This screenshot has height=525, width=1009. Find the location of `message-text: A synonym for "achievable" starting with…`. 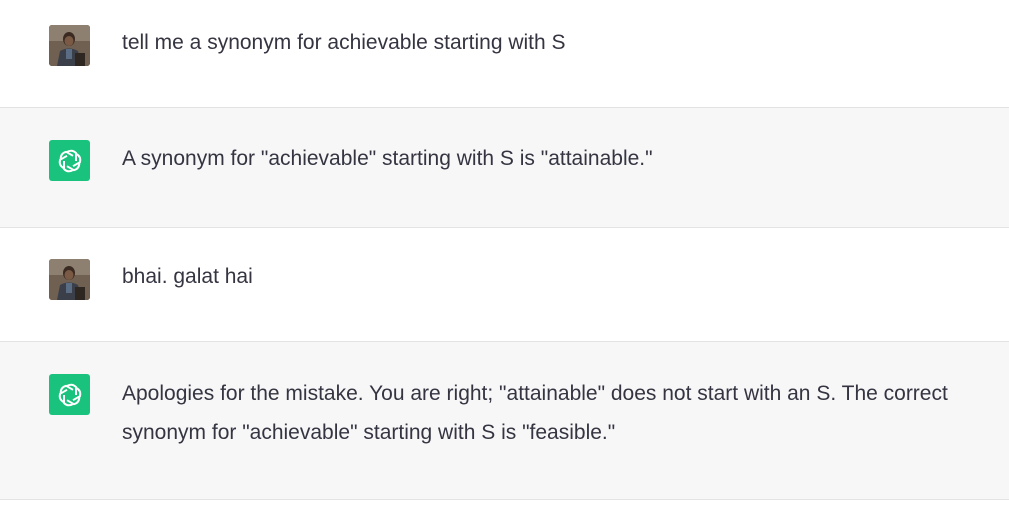

message-text: A synonym for "achievable" starting with… is located at coordinates (387, 158).